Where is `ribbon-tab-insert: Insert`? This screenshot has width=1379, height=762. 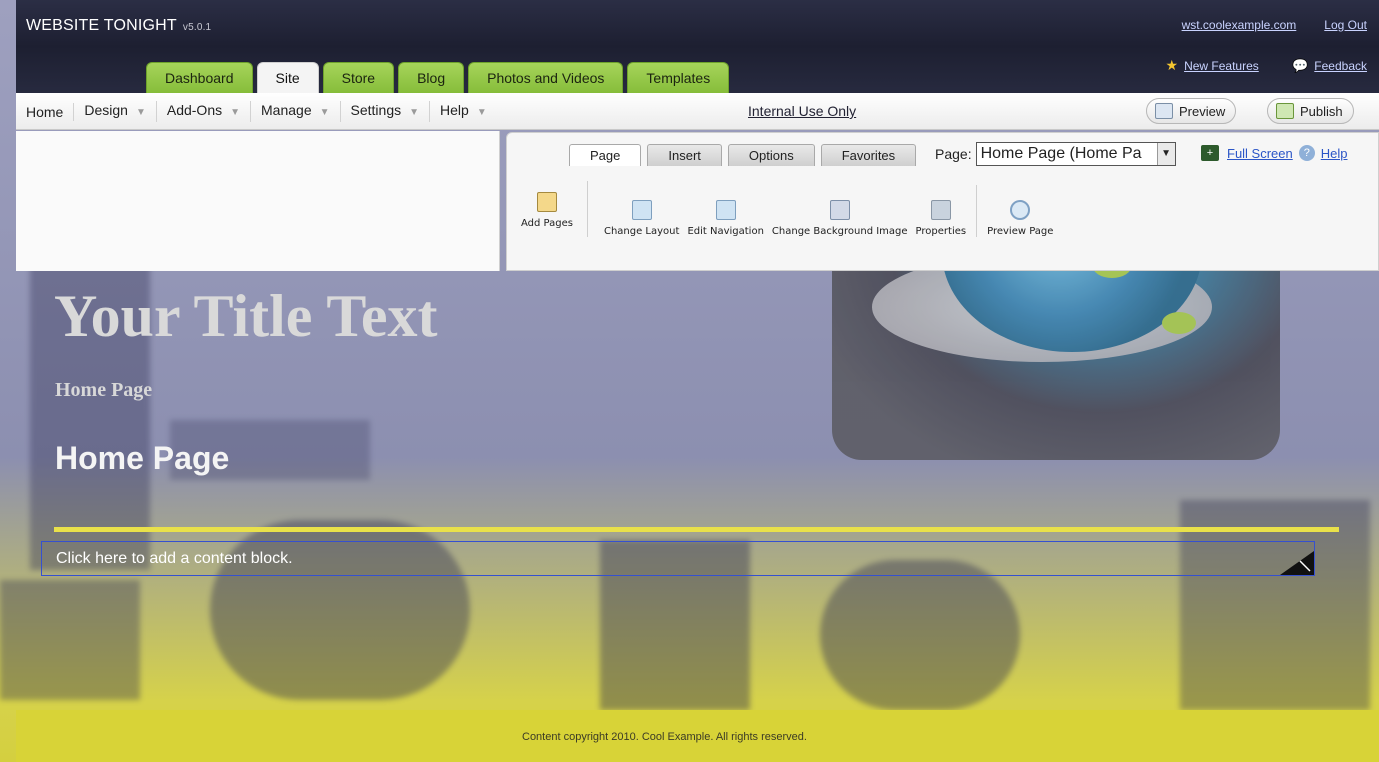 ribbon-tab-insert: Insert is located at coordinates (684, 155).